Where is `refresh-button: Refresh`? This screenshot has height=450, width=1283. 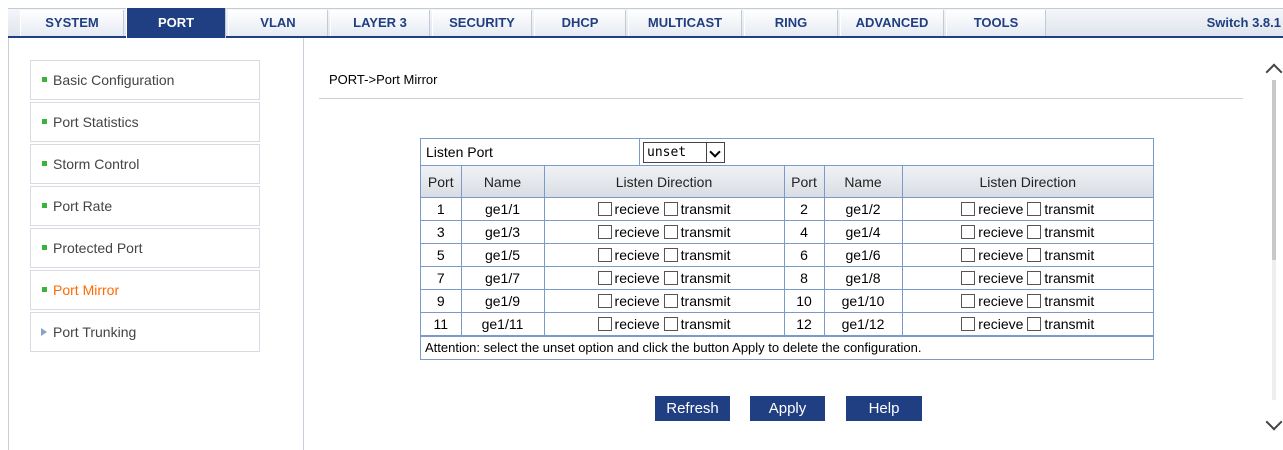 refresh-button: Refresh is located at coordinates (692, 408).